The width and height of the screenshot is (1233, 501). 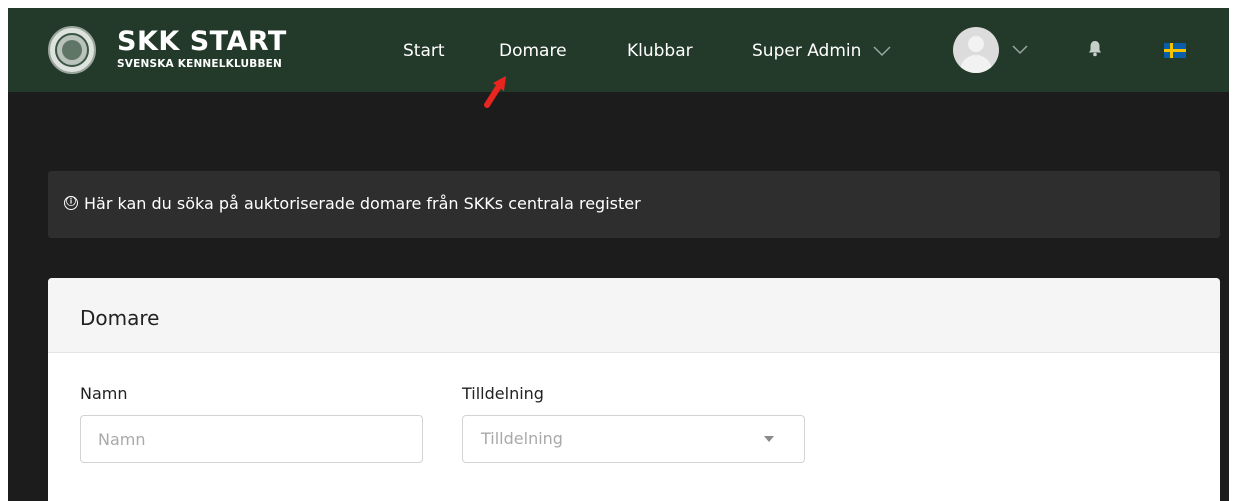 I want to click on brand-title: SKK START, so click(x=202, y=42).